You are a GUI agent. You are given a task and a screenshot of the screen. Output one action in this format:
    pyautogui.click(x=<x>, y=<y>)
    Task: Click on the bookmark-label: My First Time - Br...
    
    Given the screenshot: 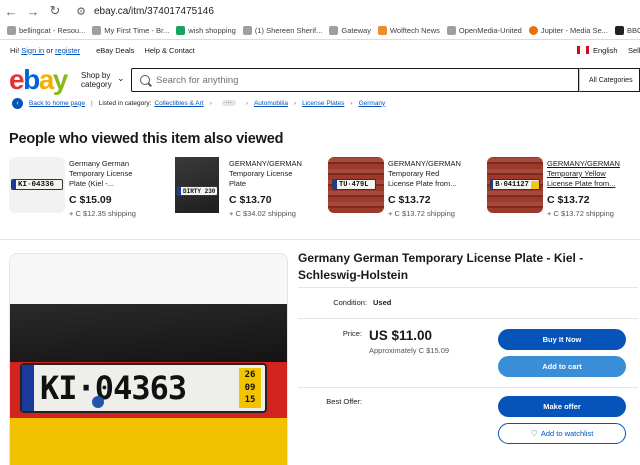 What is the action you would take?
    pyautogui.click(x=137, y=30)
    